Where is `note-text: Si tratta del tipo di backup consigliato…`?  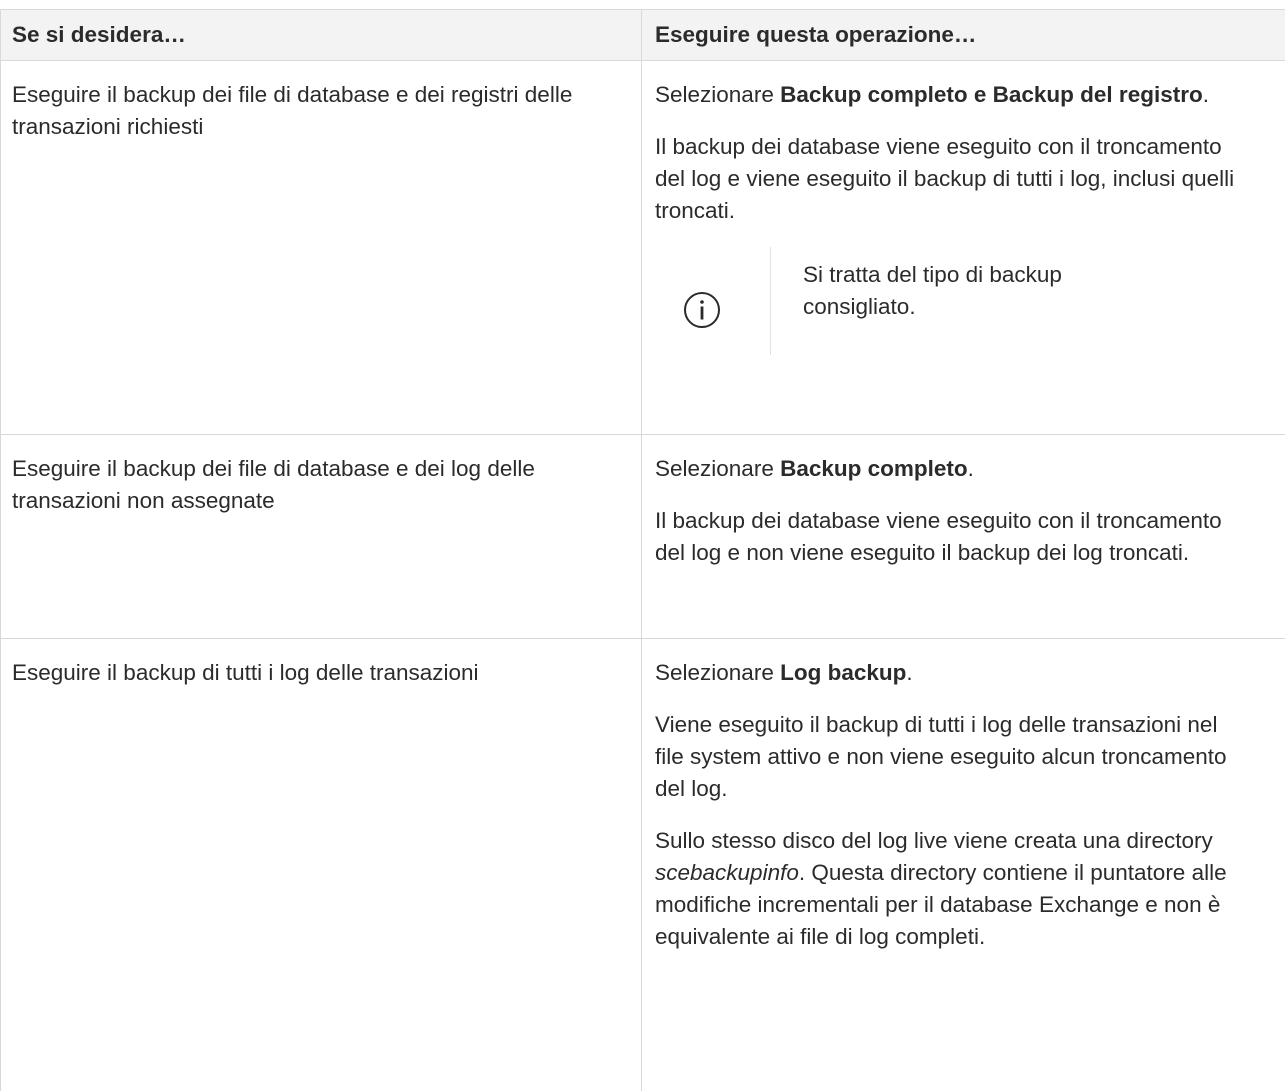 note-text: Si tratta del tipo di backup consigliato… is located at coordinates (967, 285).